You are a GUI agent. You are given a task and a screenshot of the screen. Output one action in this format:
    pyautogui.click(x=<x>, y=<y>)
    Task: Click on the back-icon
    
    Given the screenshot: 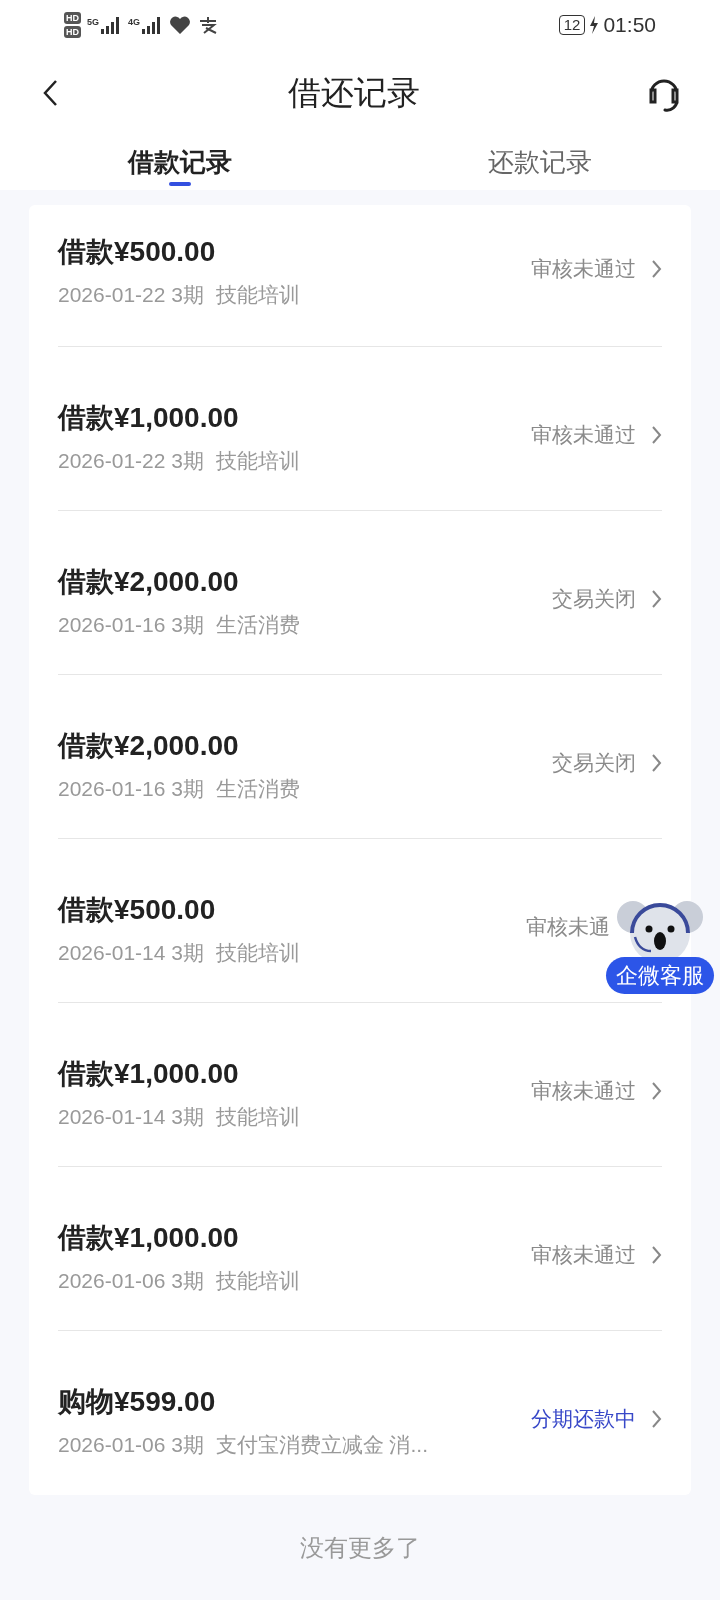 What is the action you would take?
    pyautogui.click(x=50, y=92)
    